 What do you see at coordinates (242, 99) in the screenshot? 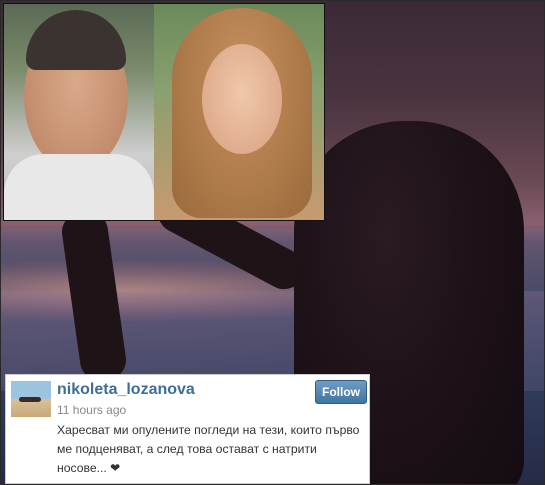
I see `woman-face` at bounding box center [242, 99].